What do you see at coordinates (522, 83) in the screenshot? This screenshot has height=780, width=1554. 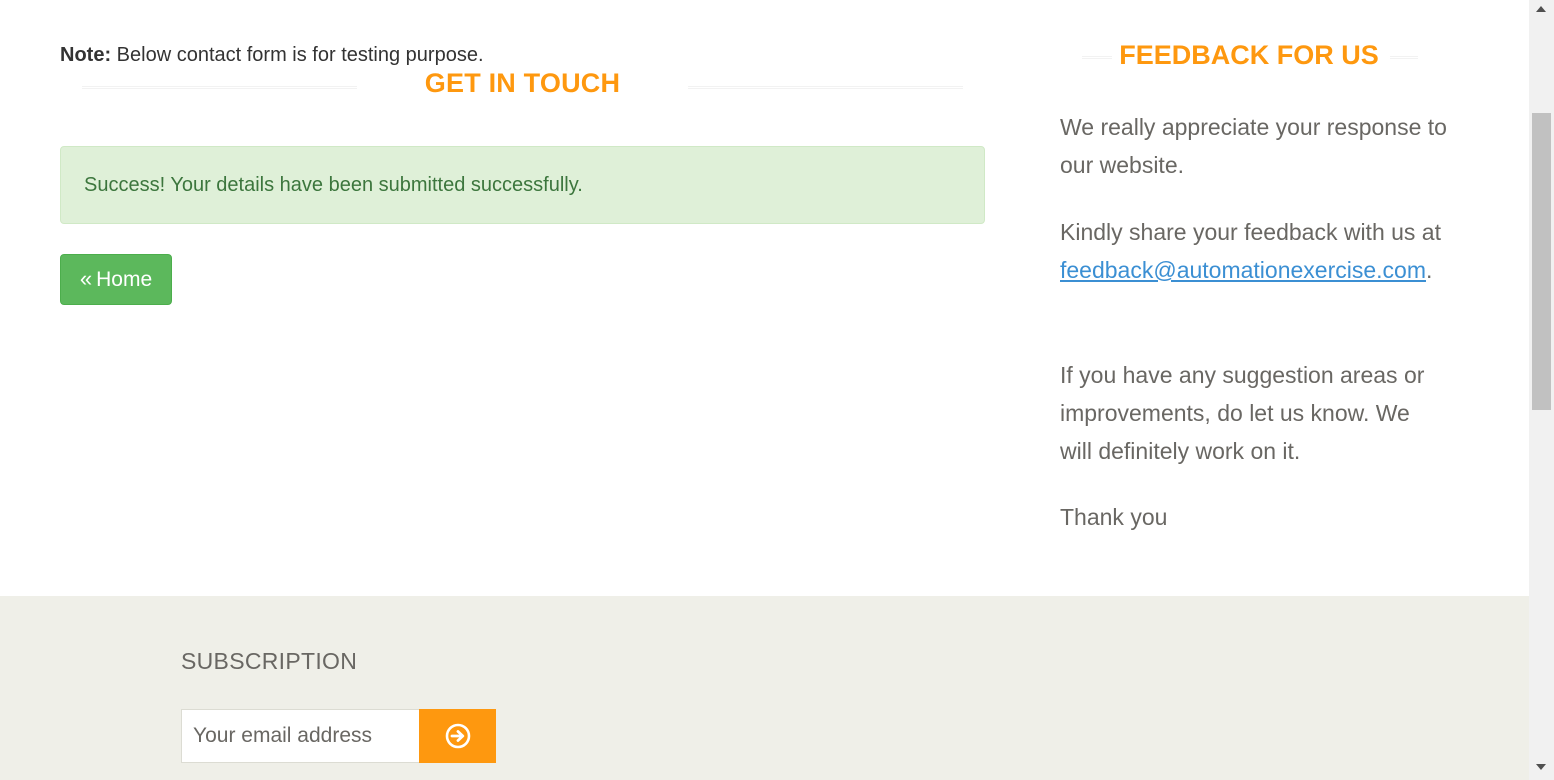 I see `get-in-touch-title: GET IN TOUCH` at bounding box center [522, 83].